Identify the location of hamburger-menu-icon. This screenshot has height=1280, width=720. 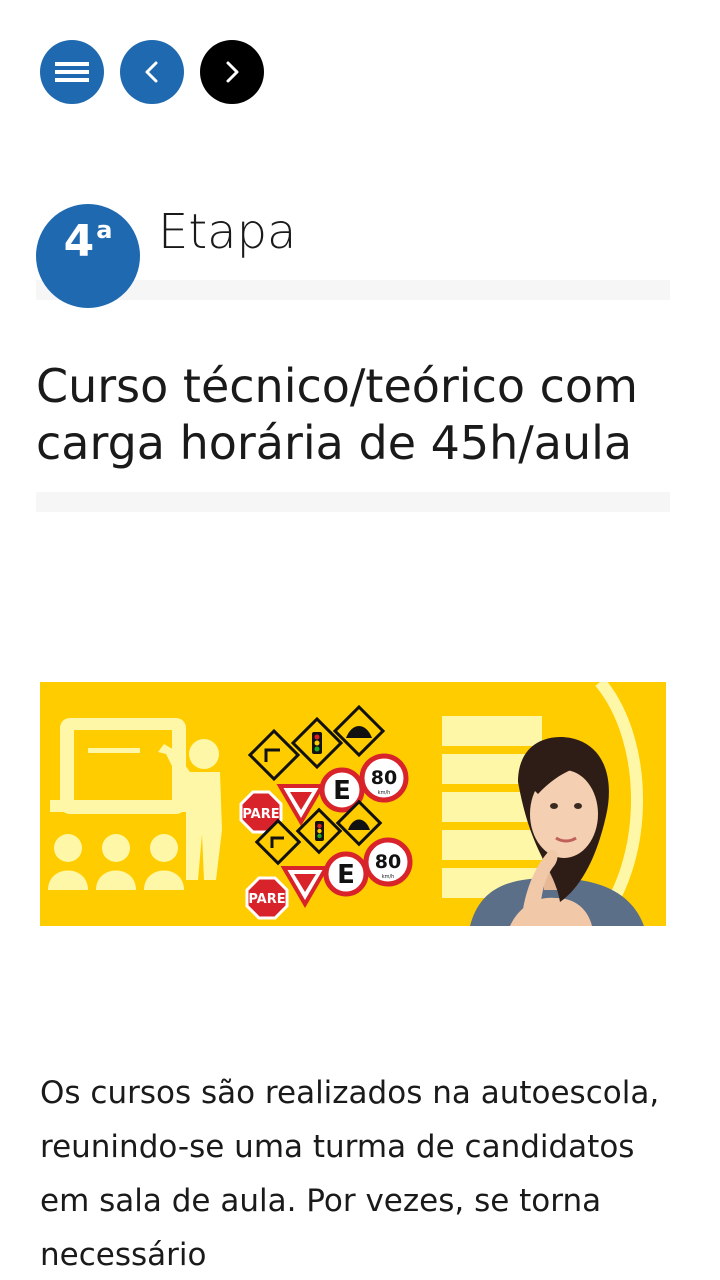
(72, 72).